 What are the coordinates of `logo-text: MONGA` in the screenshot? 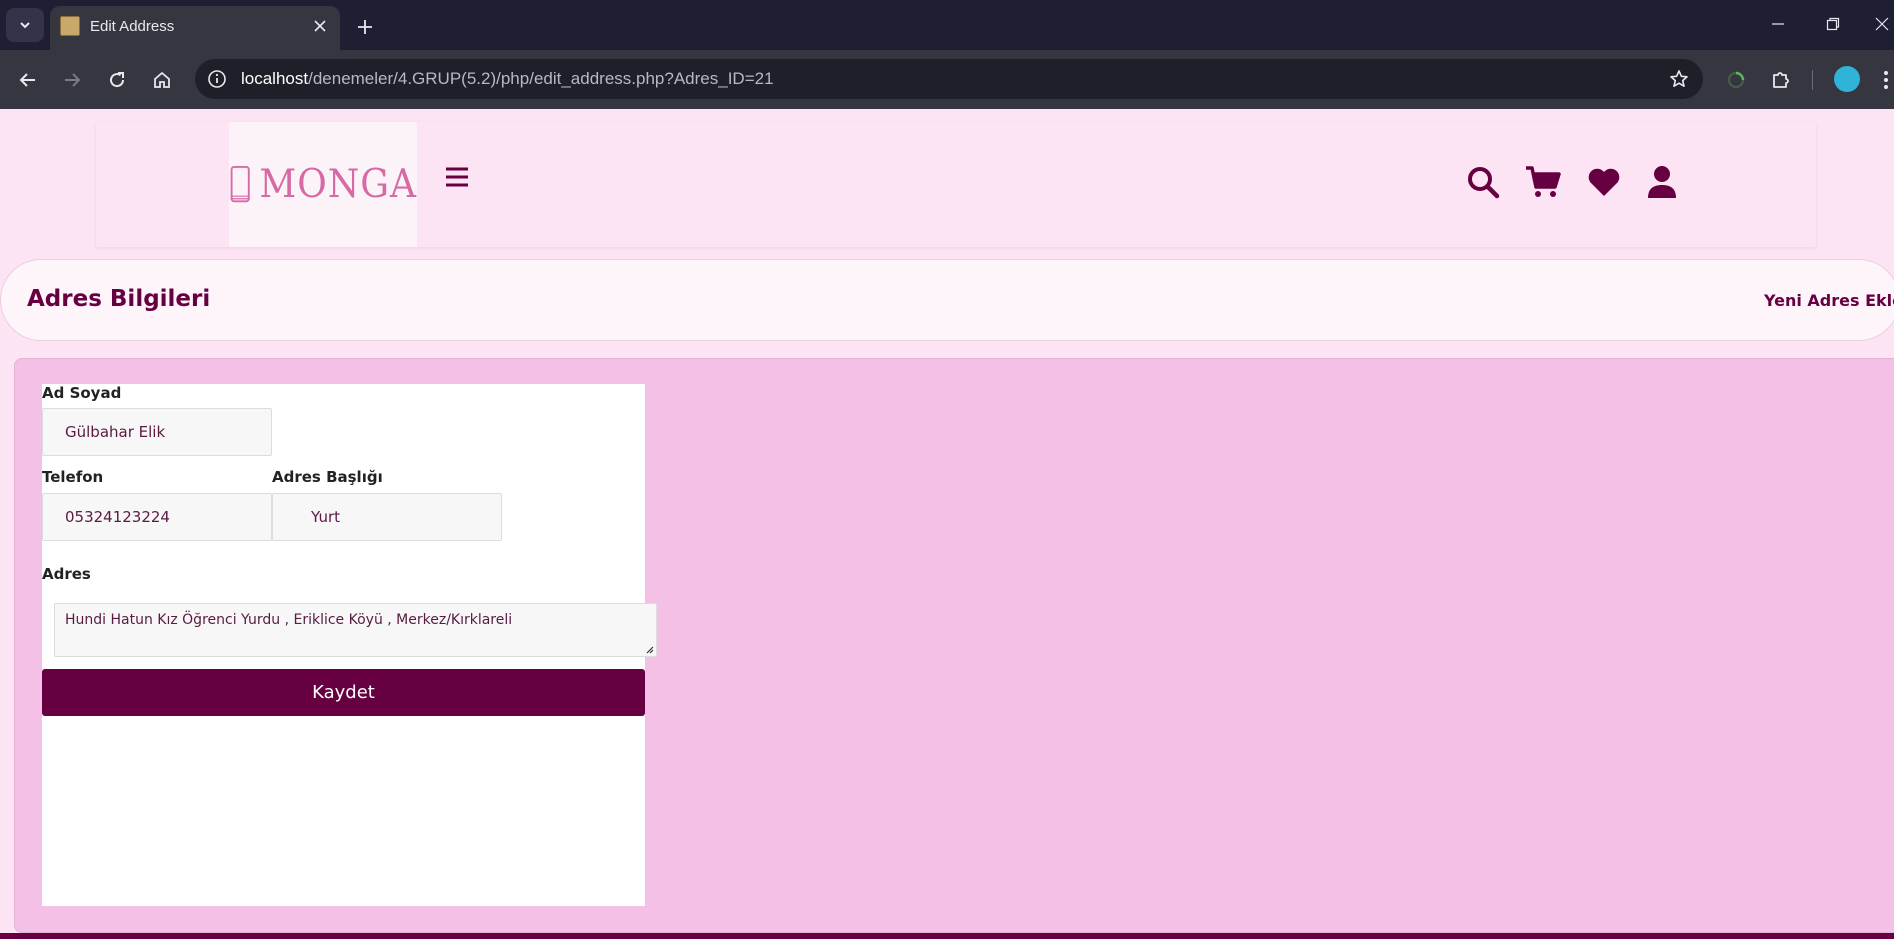 It's located at (338, 184).